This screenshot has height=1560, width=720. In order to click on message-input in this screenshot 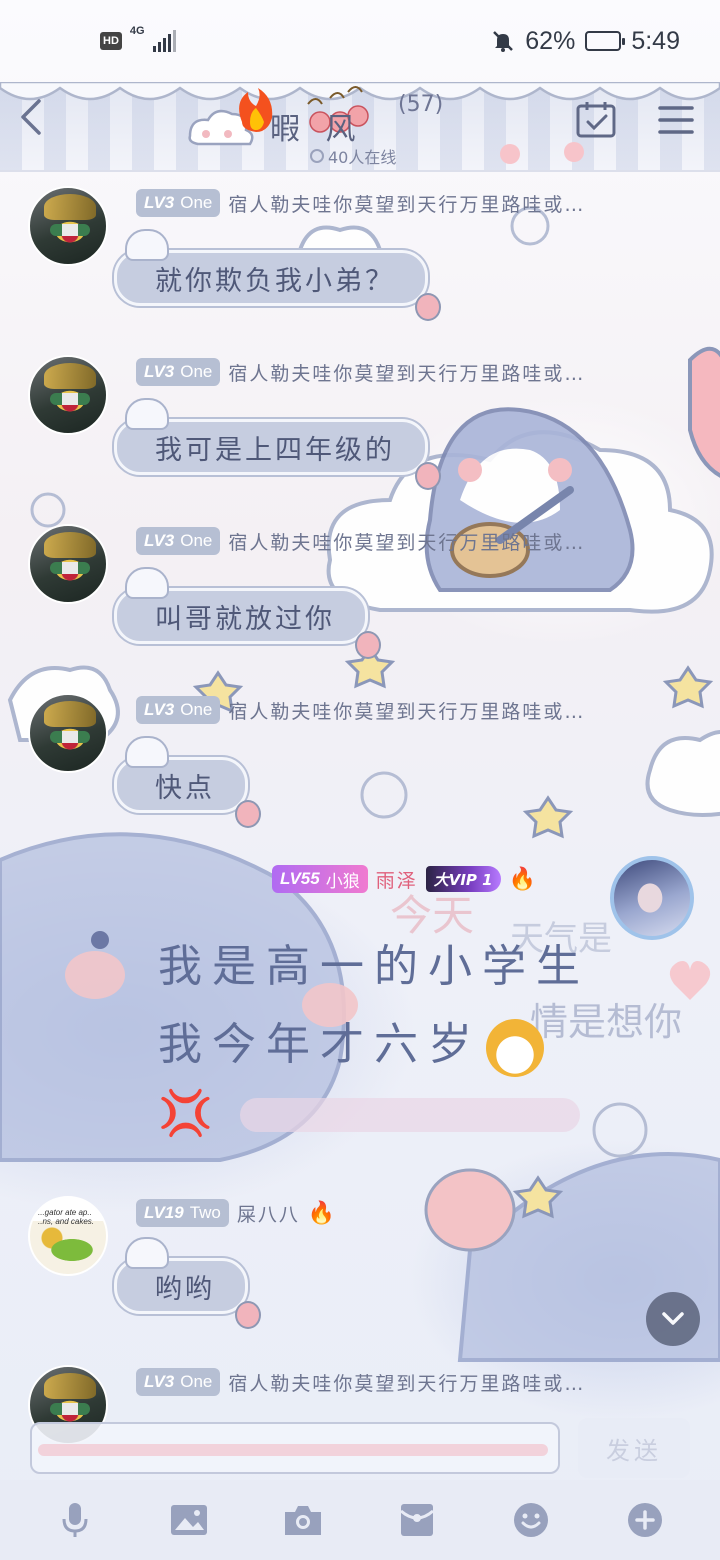, I will do `click(295, 1448)`.